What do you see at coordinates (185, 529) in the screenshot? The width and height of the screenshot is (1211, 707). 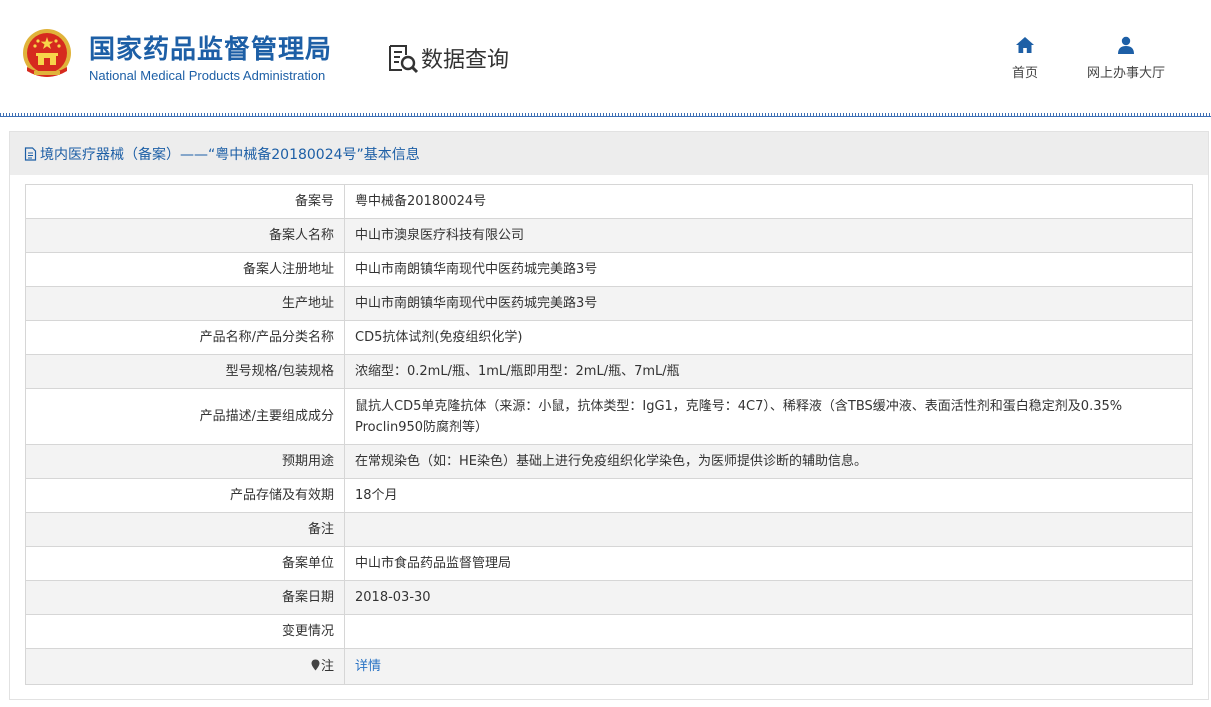 I see `row-label: 备注` at bounding box center [185, 529].